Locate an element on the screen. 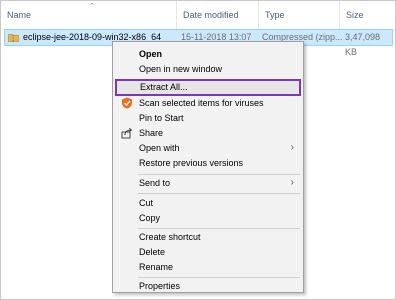 This screenshot has height=300, width=396. column-header-type: Type is located at coordinates (299, 15).